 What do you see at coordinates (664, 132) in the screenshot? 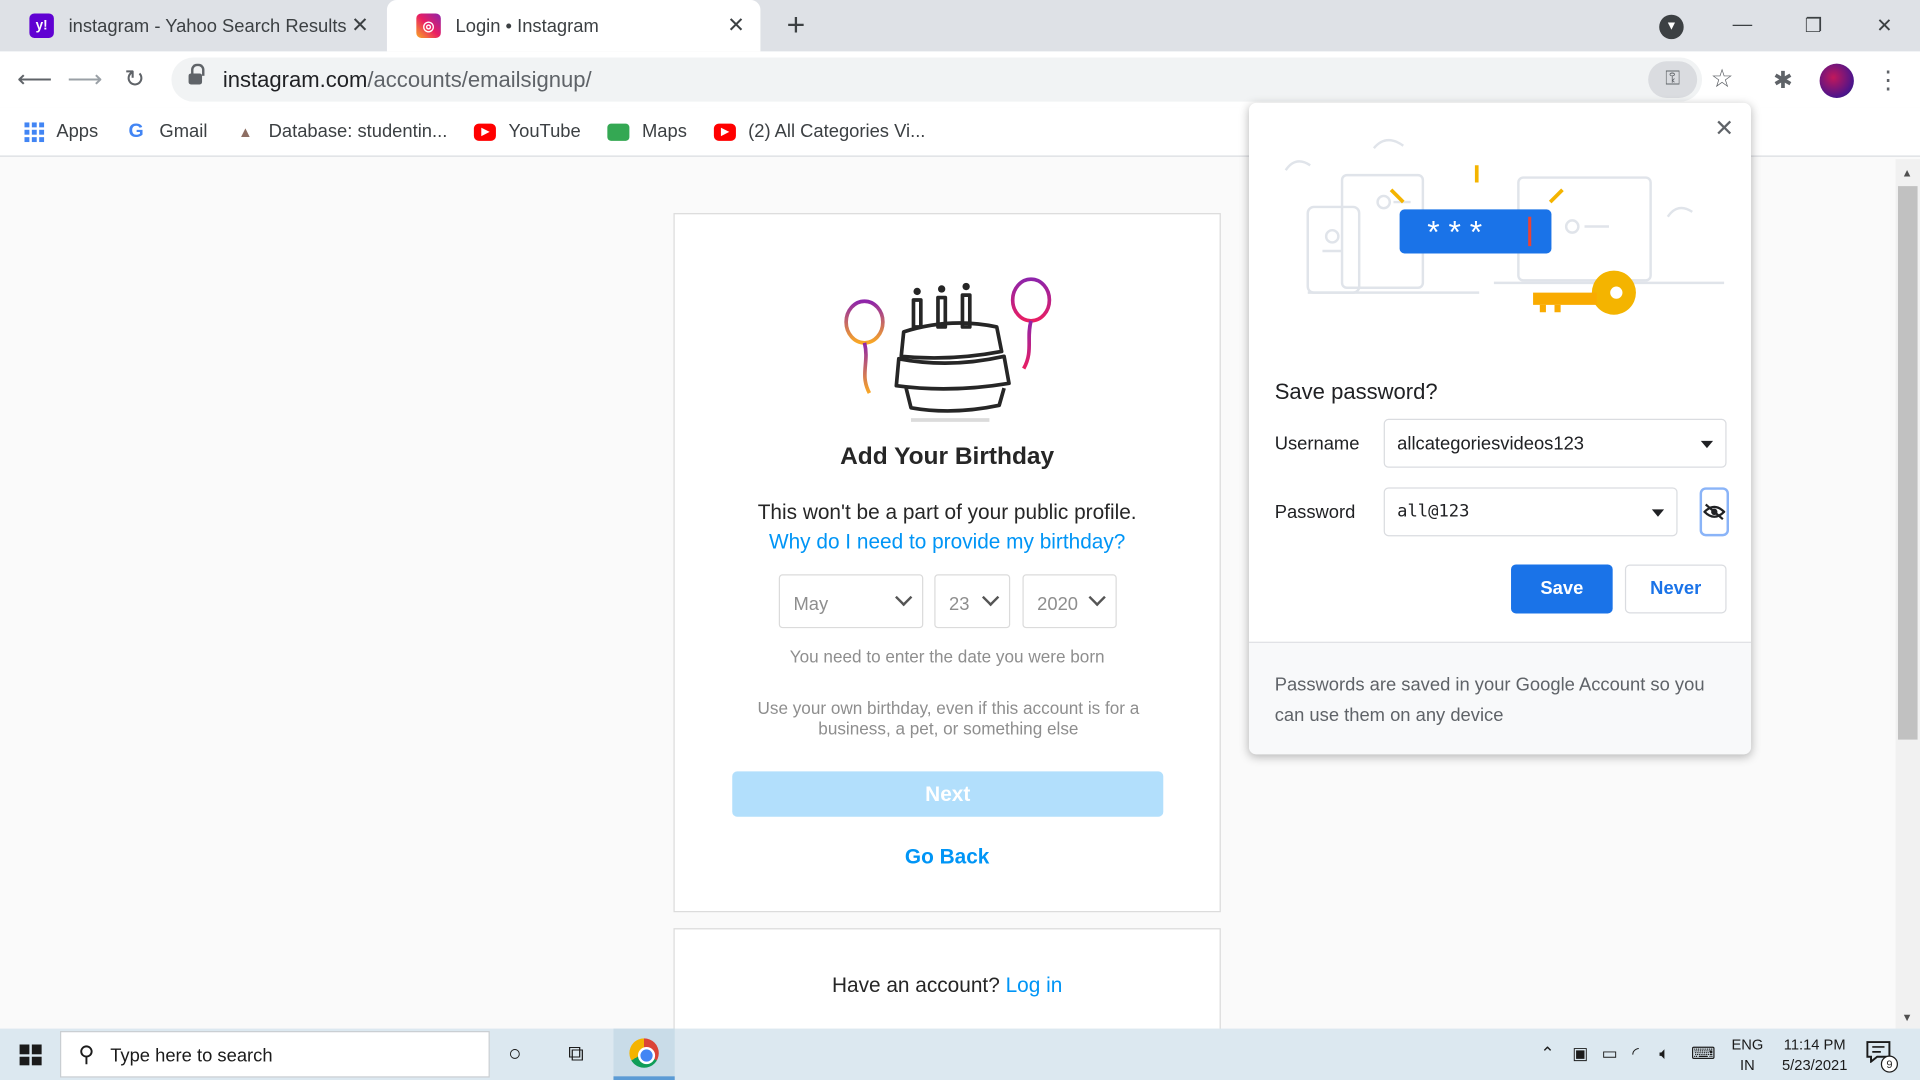
I see `bookmark-label: Maps` at bounding box center [664, 132].